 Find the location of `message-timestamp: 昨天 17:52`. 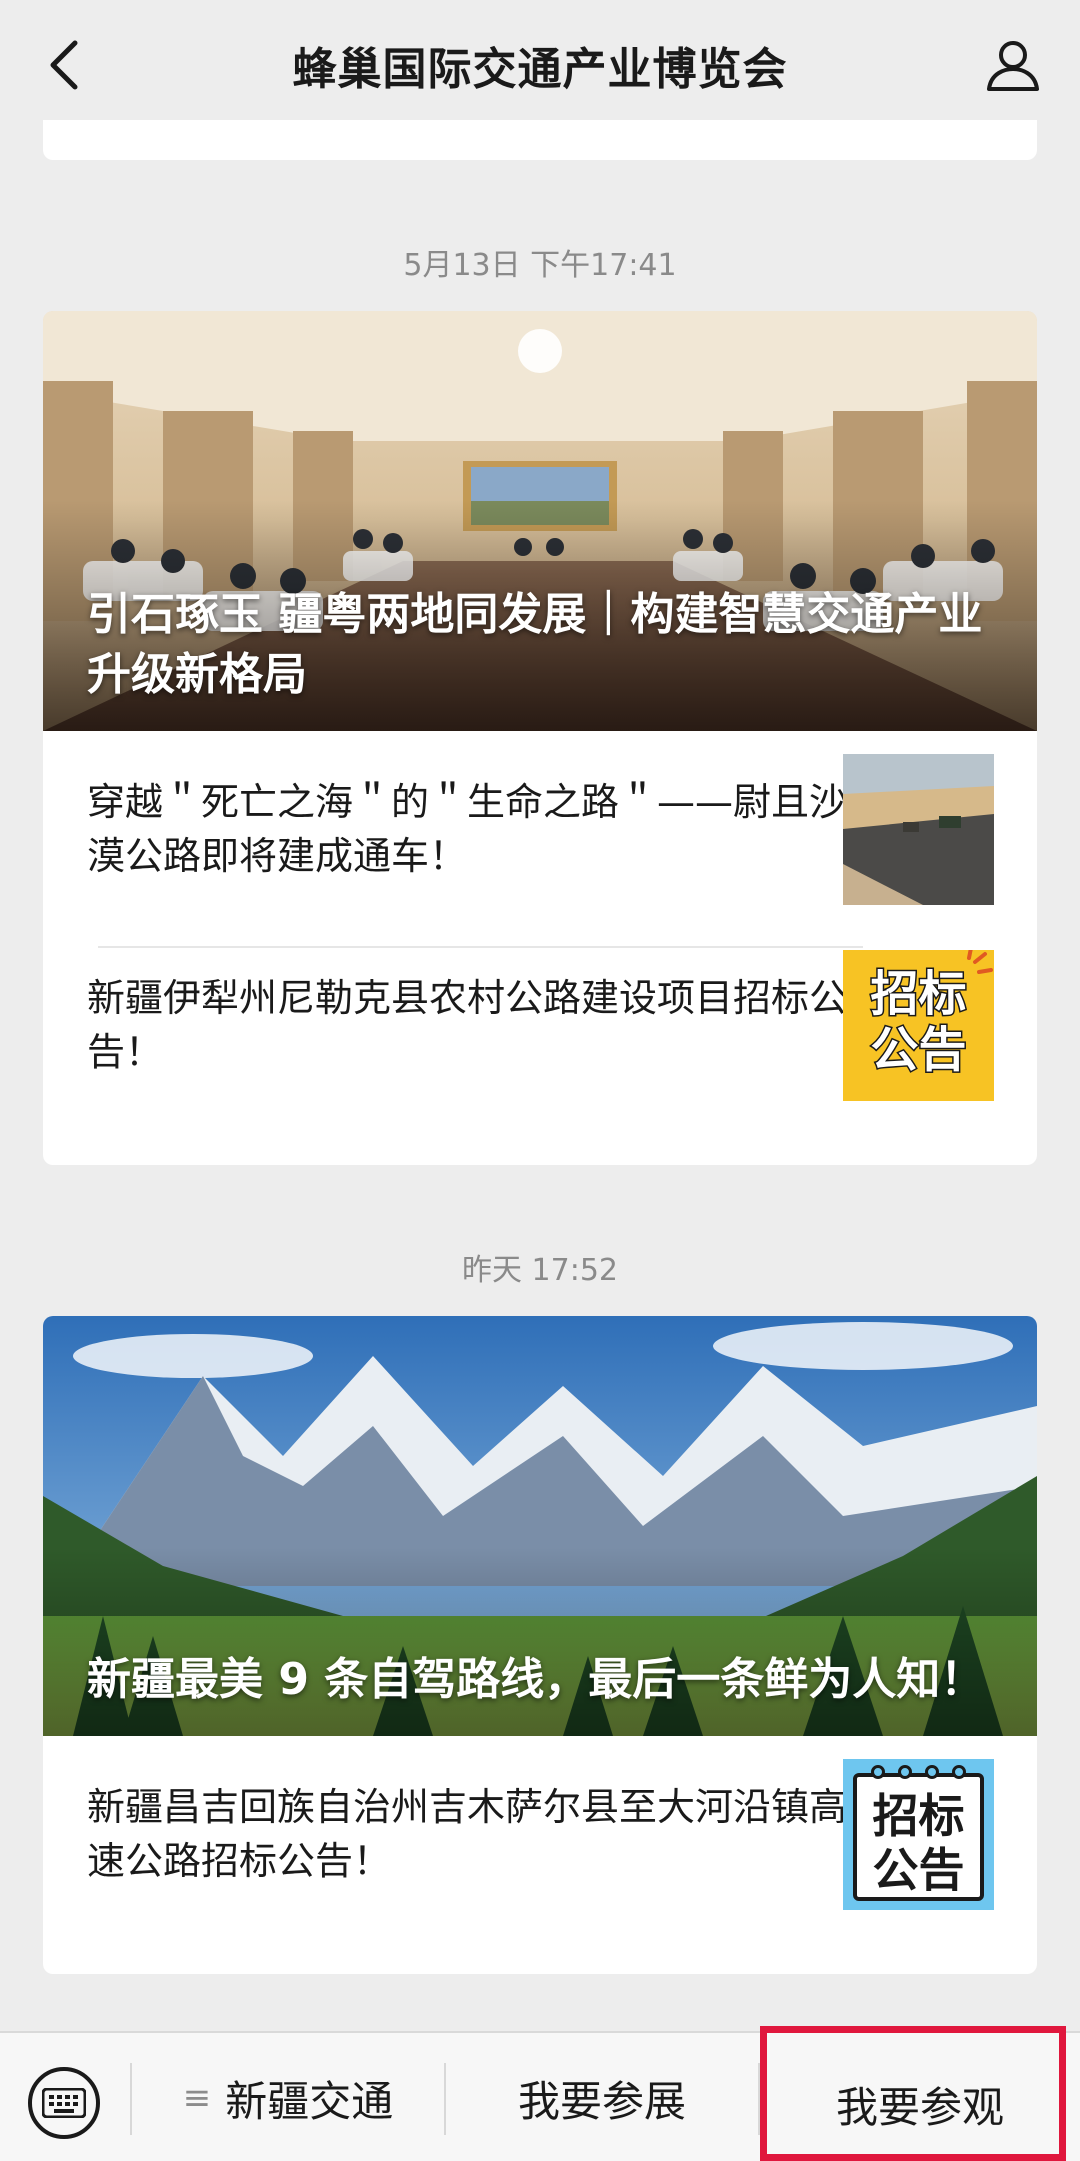

message-timestamp: 昨天 17:52 is located at coordinates (540, 1270).